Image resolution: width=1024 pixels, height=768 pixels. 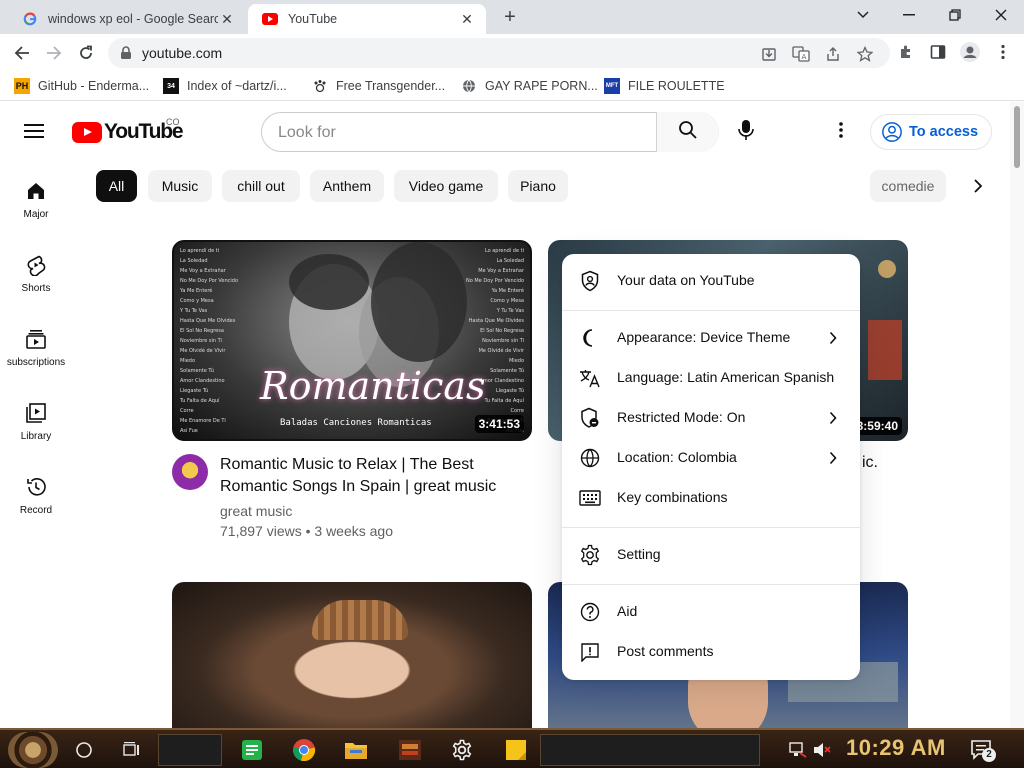 I want to click on menu-item-your-data: Your data on YouTube, so click(x=711, y=281).